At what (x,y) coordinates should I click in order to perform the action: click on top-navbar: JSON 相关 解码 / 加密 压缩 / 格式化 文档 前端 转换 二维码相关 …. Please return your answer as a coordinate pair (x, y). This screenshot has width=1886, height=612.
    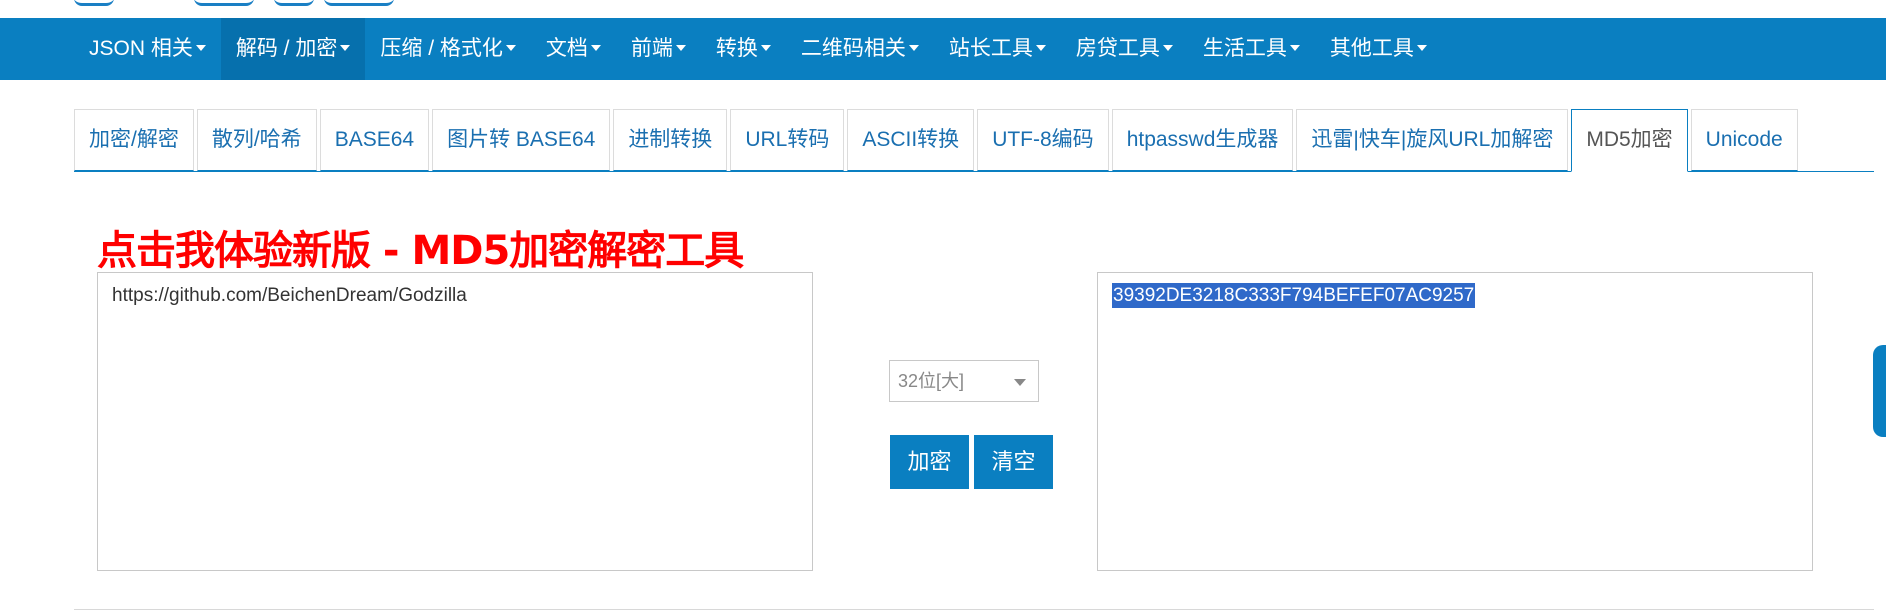
    Looking at the image, I should click on (943, 49).